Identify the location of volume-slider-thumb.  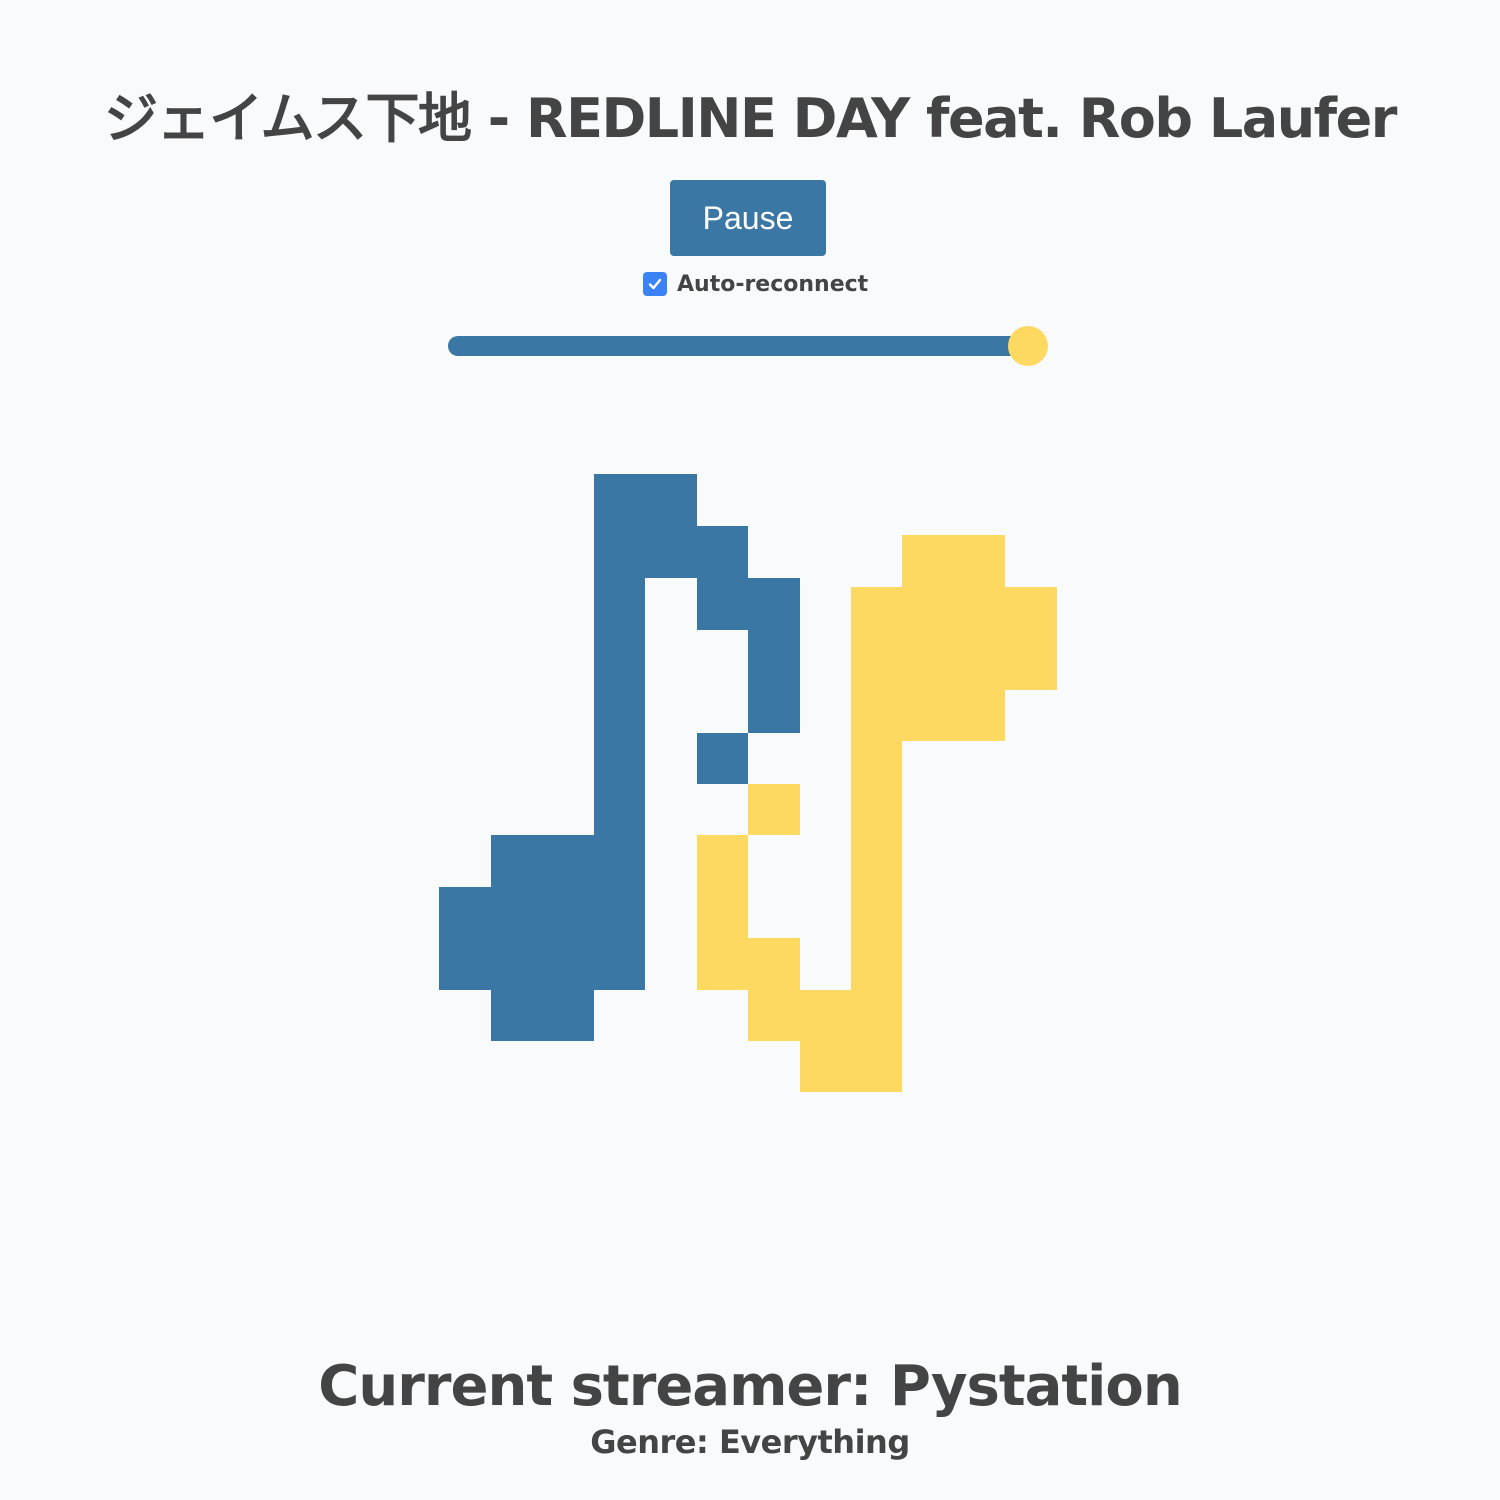
(1028, 346).